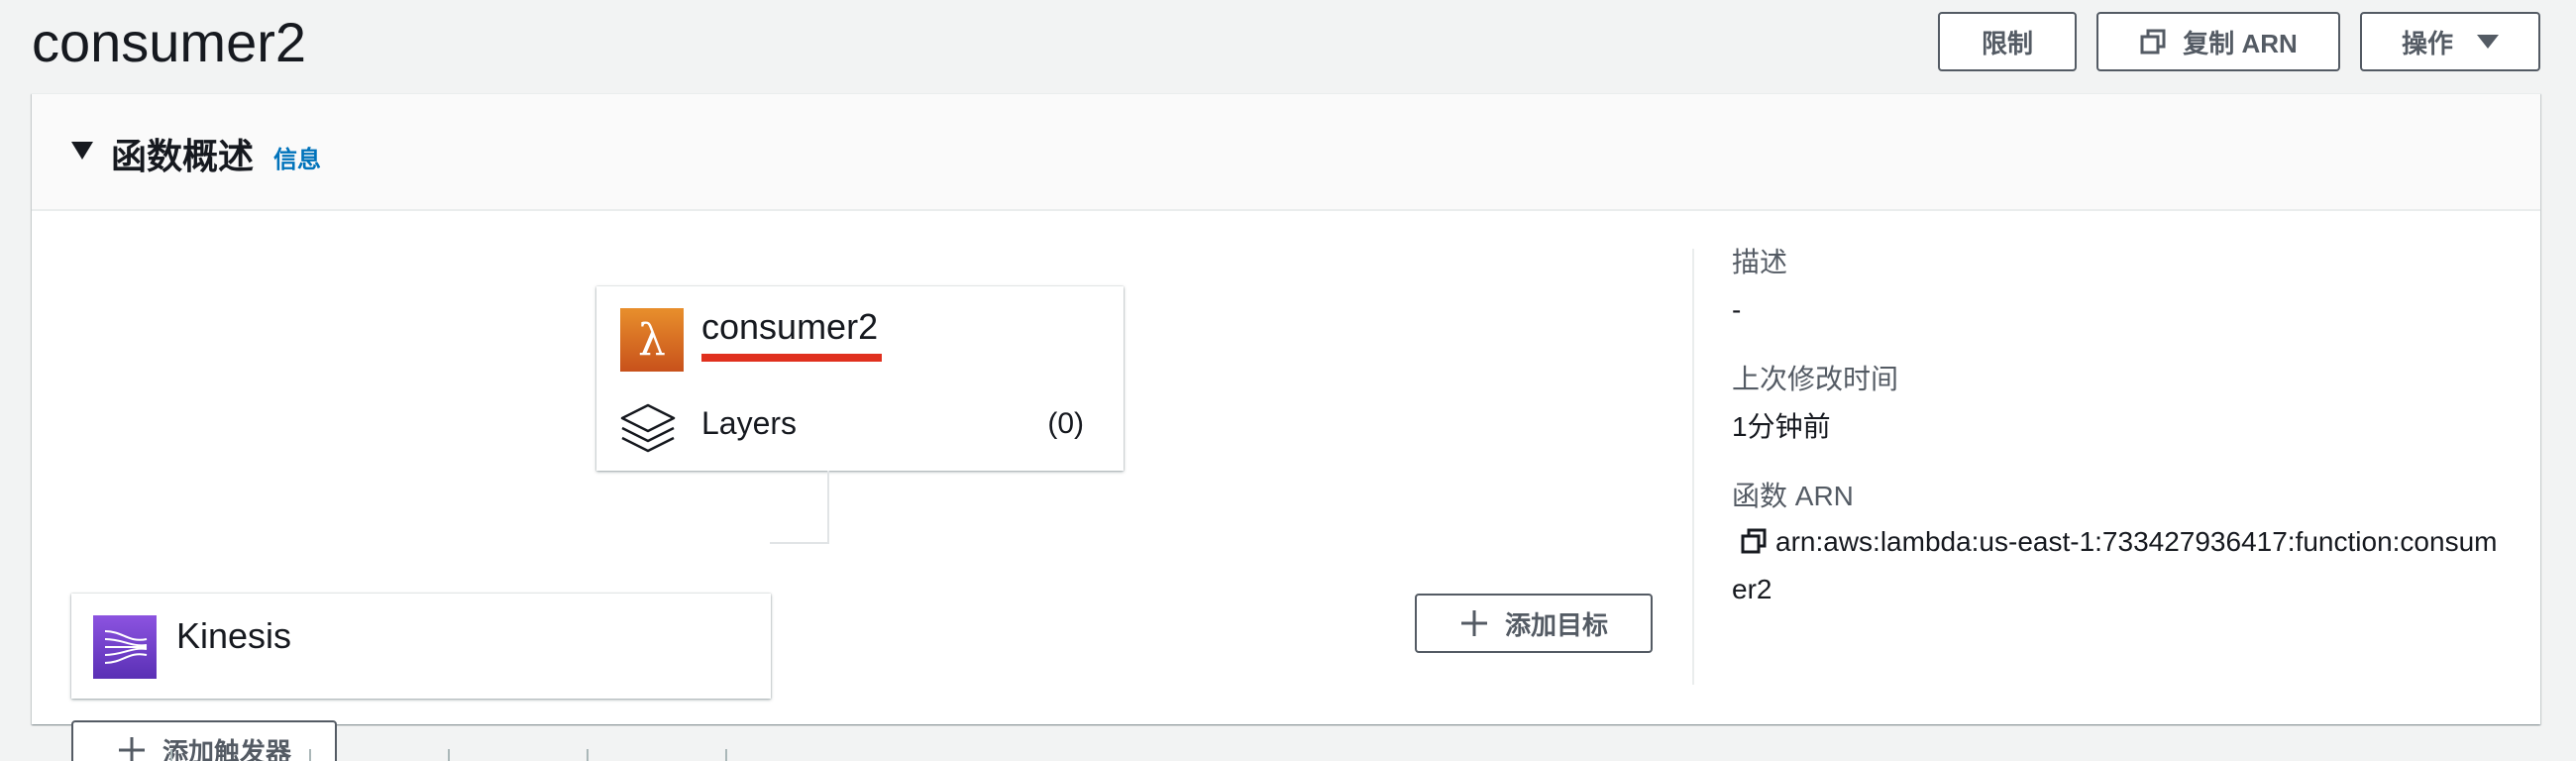  Describe the element at coordinates (169, 42) in the screenshot. I see `page-title: consumer2` at that location.